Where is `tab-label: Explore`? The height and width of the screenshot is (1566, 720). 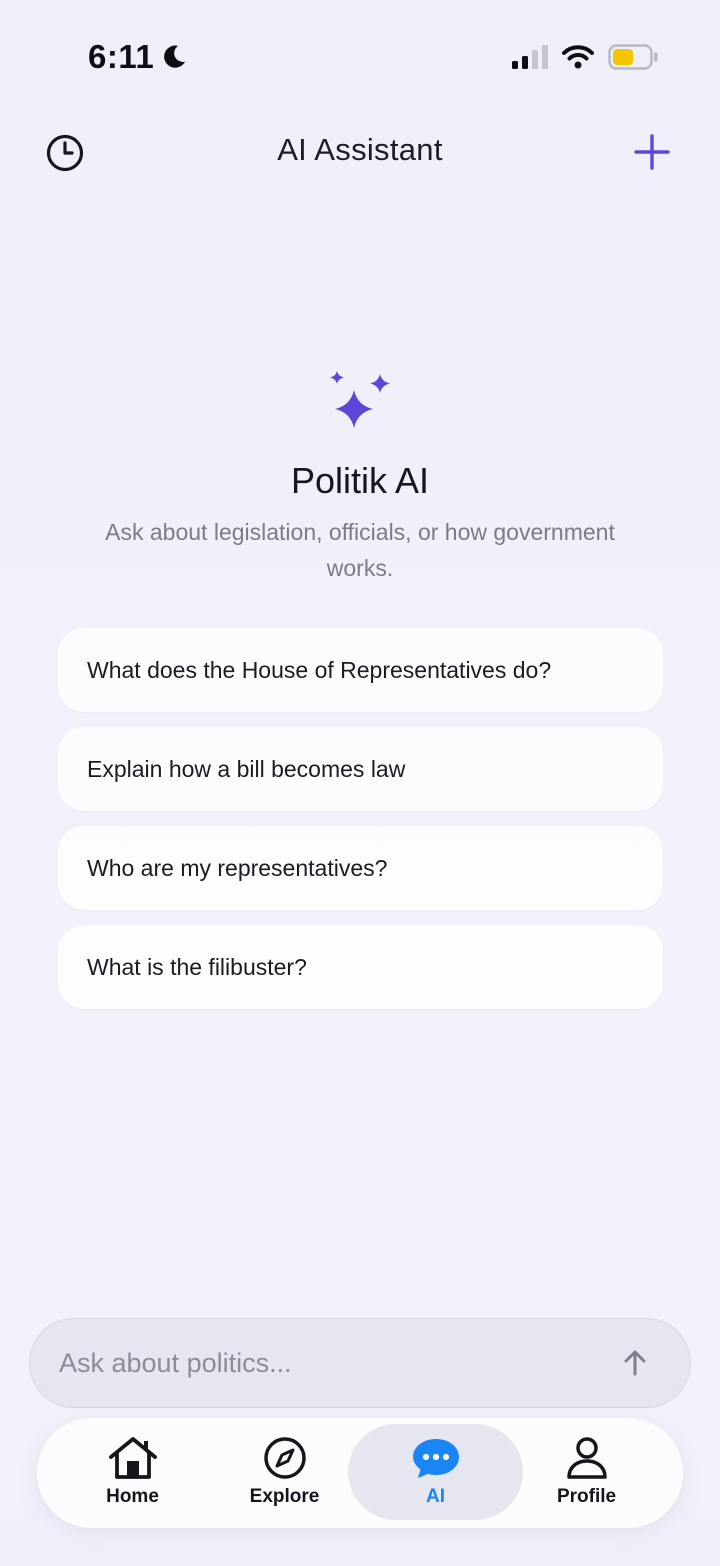 tab-label: Explore is located at coordinates (284, 1496).